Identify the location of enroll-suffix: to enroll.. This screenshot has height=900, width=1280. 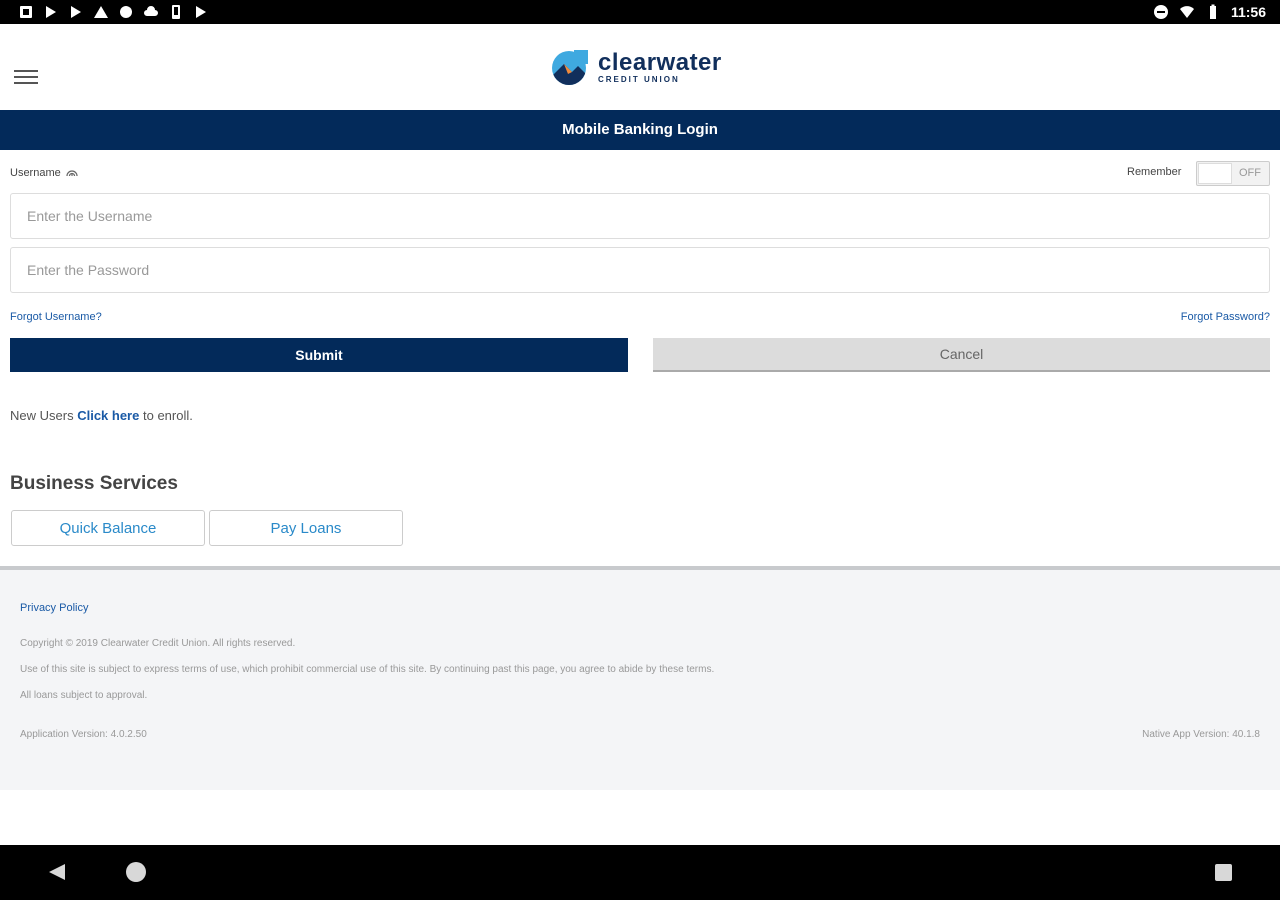
(167, 415).